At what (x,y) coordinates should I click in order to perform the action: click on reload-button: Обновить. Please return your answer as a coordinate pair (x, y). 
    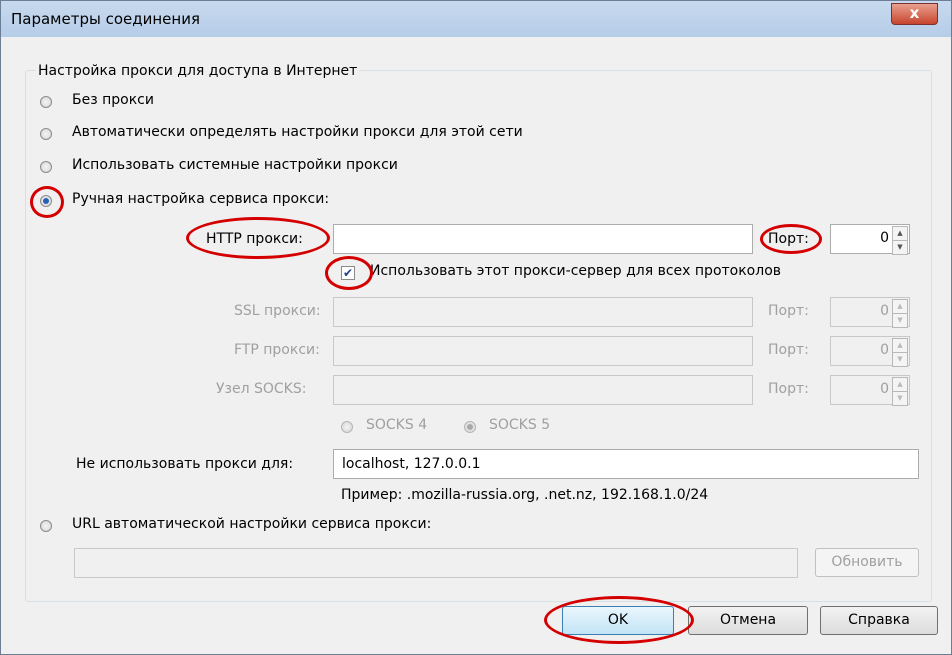
    Looking at the image, I should click on (867, 562).